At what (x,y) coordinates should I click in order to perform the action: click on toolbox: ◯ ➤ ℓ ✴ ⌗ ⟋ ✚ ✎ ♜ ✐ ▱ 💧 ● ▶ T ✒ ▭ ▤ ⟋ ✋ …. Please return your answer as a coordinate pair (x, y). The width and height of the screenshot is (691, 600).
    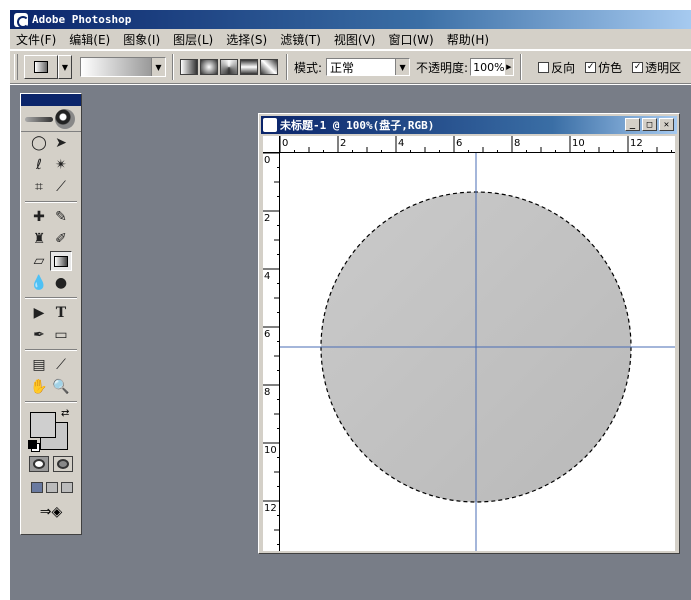
    Looking at the image, I should click on (51, 314).